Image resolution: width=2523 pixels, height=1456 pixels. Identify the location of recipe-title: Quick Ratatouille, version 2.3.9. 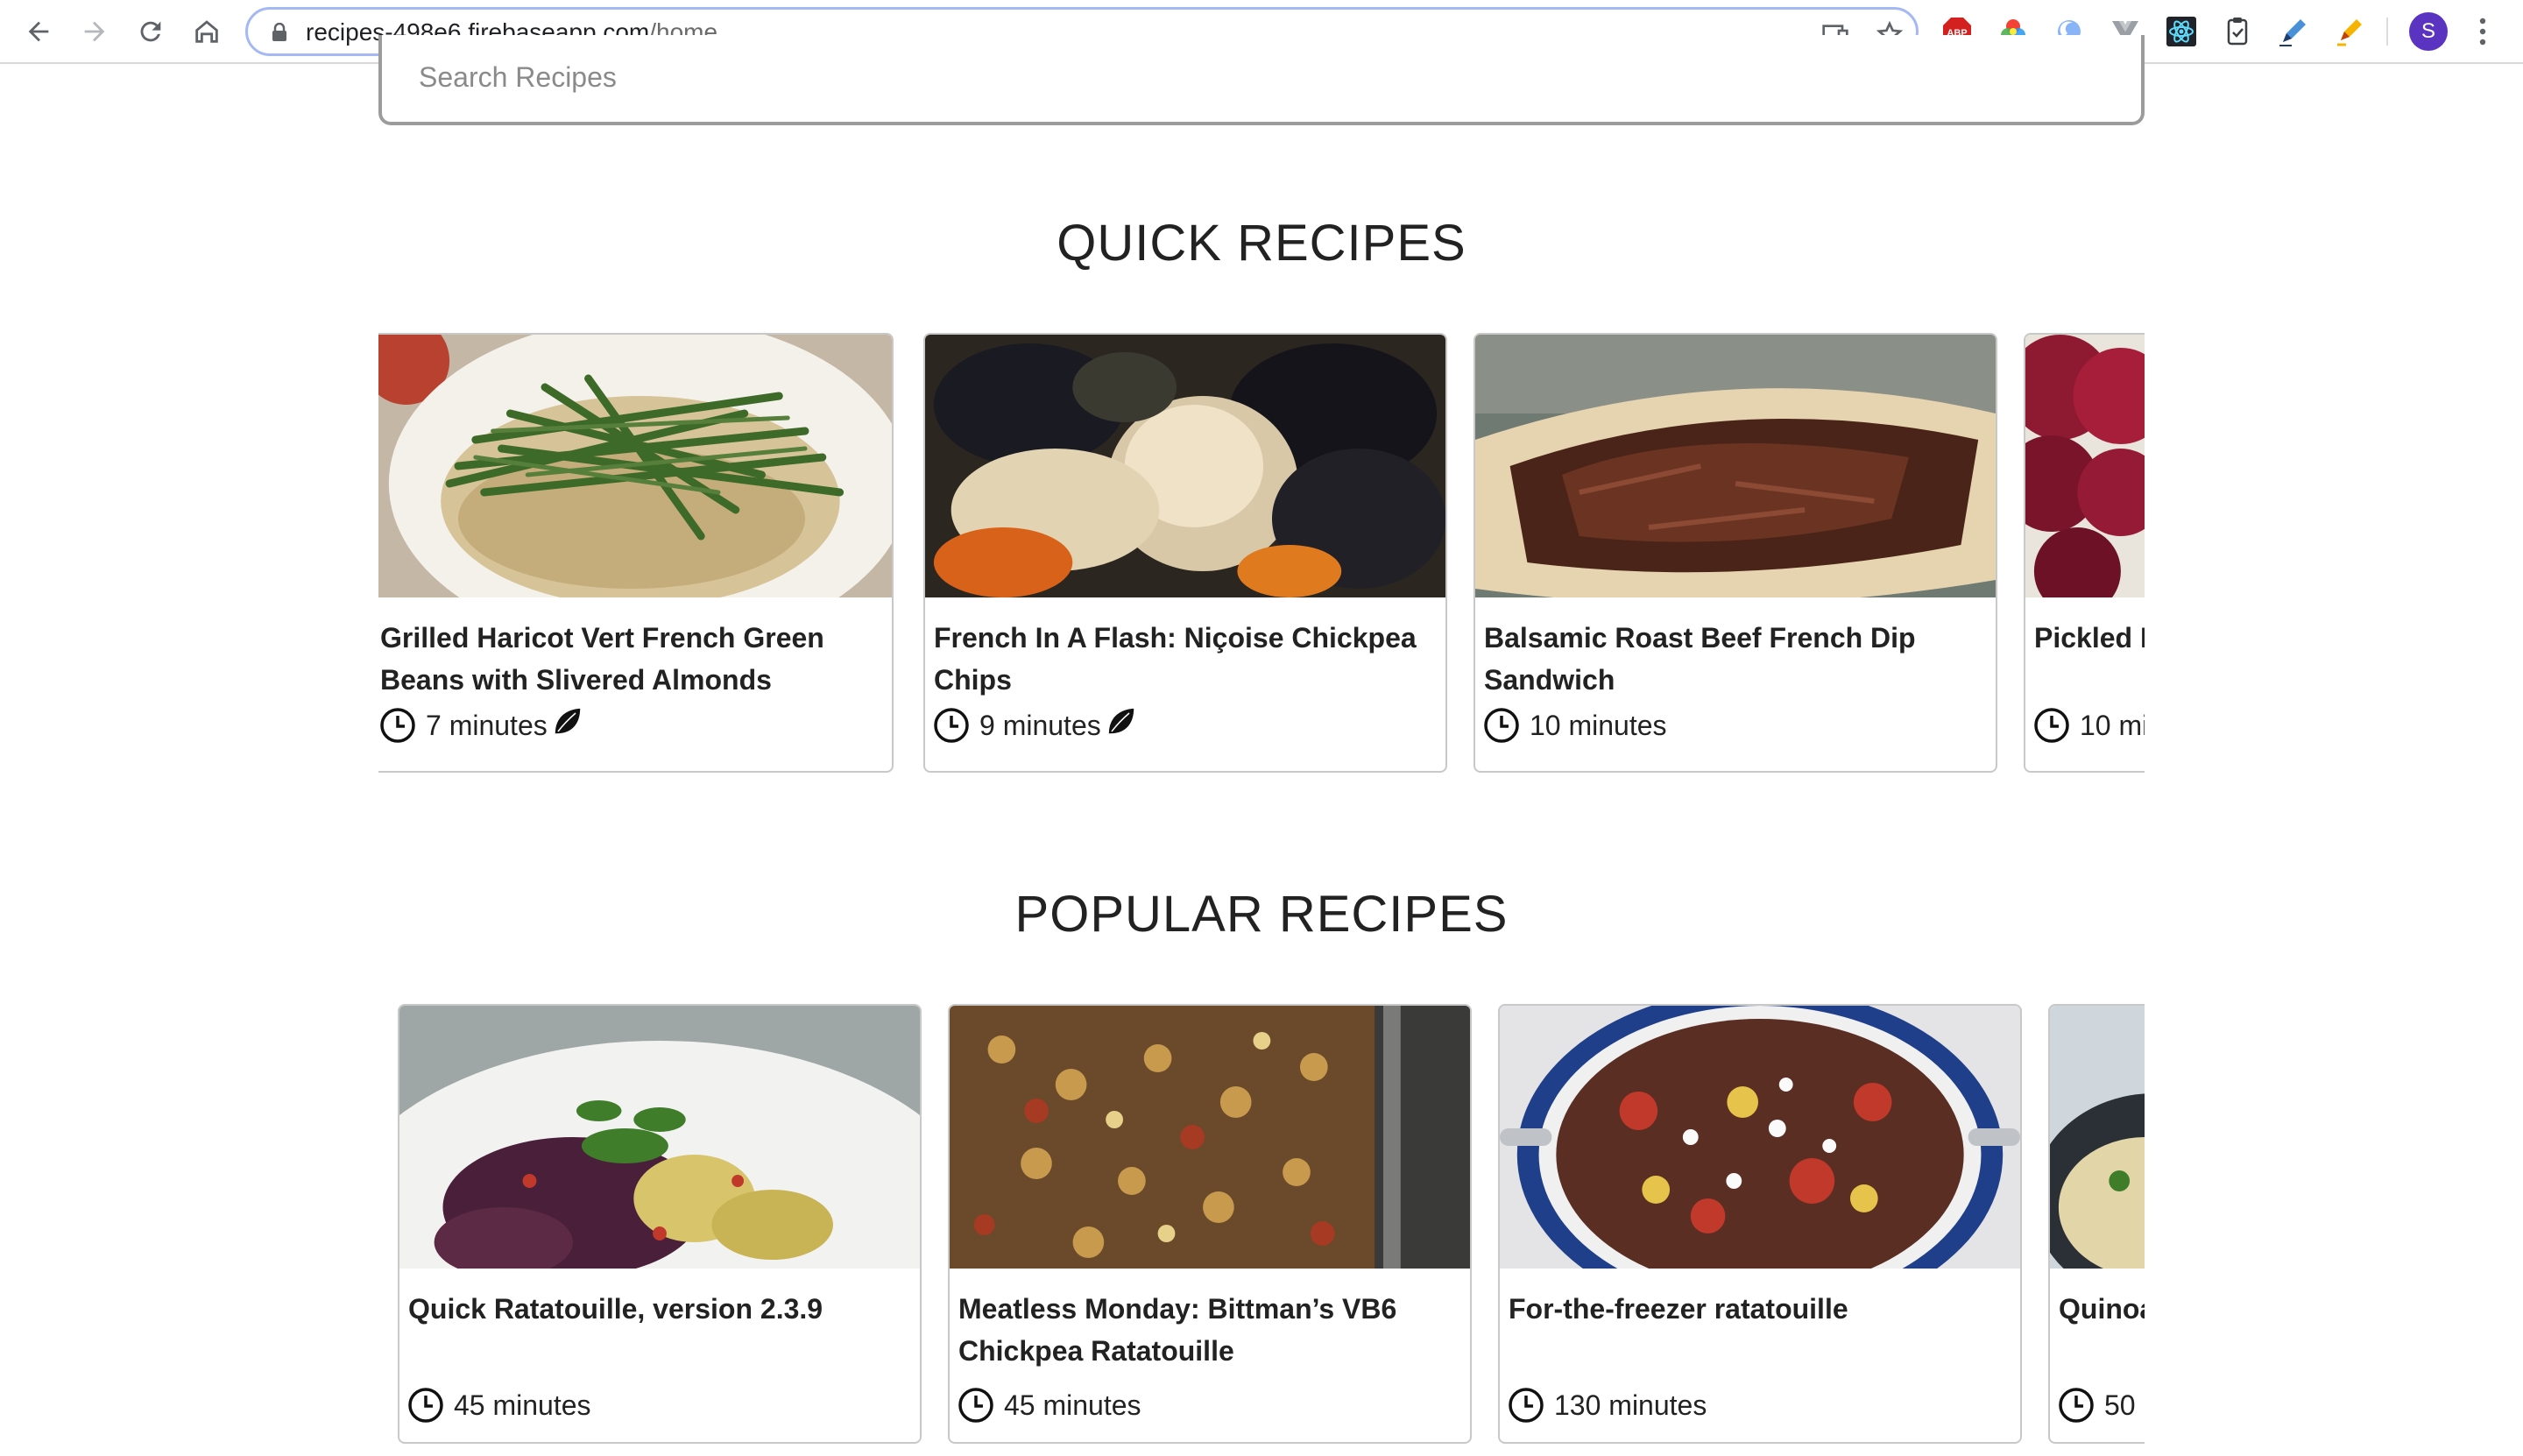
(658, 1309).